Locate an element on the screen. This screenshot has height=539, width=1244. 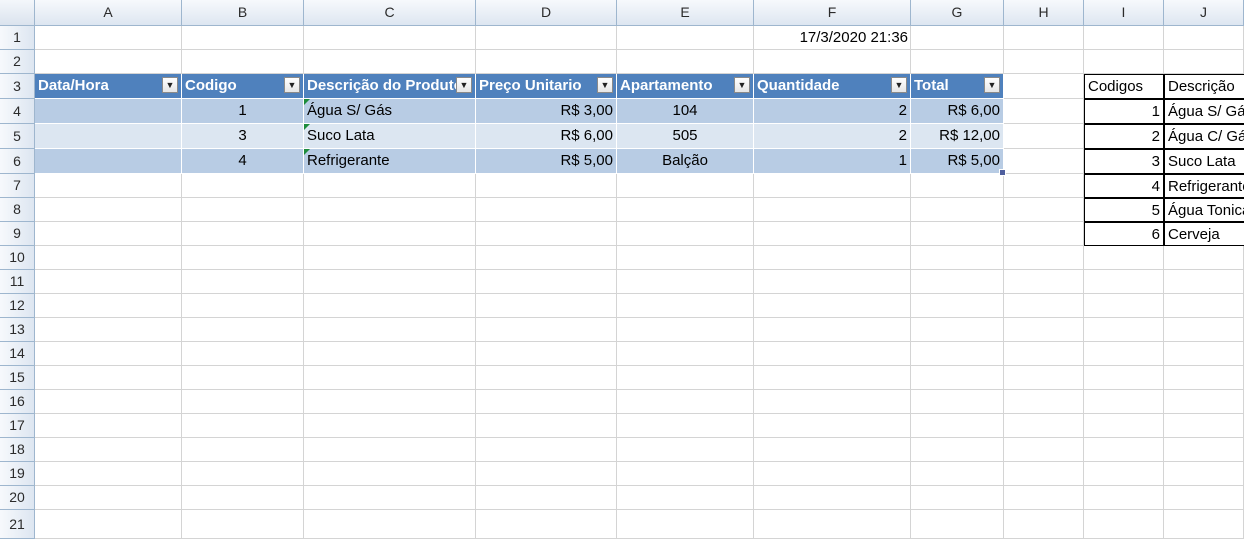
row-header-19: 19 is located at coordinates (17, 474).